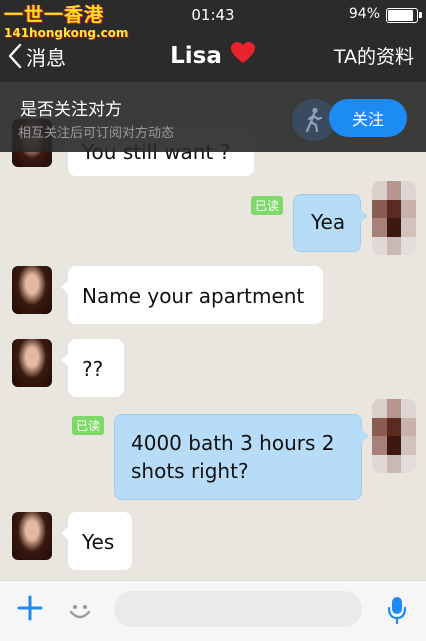 Image resolution: width=426 pixels, height=641 pixels. I want to click on input-bar, so click(213, 610).